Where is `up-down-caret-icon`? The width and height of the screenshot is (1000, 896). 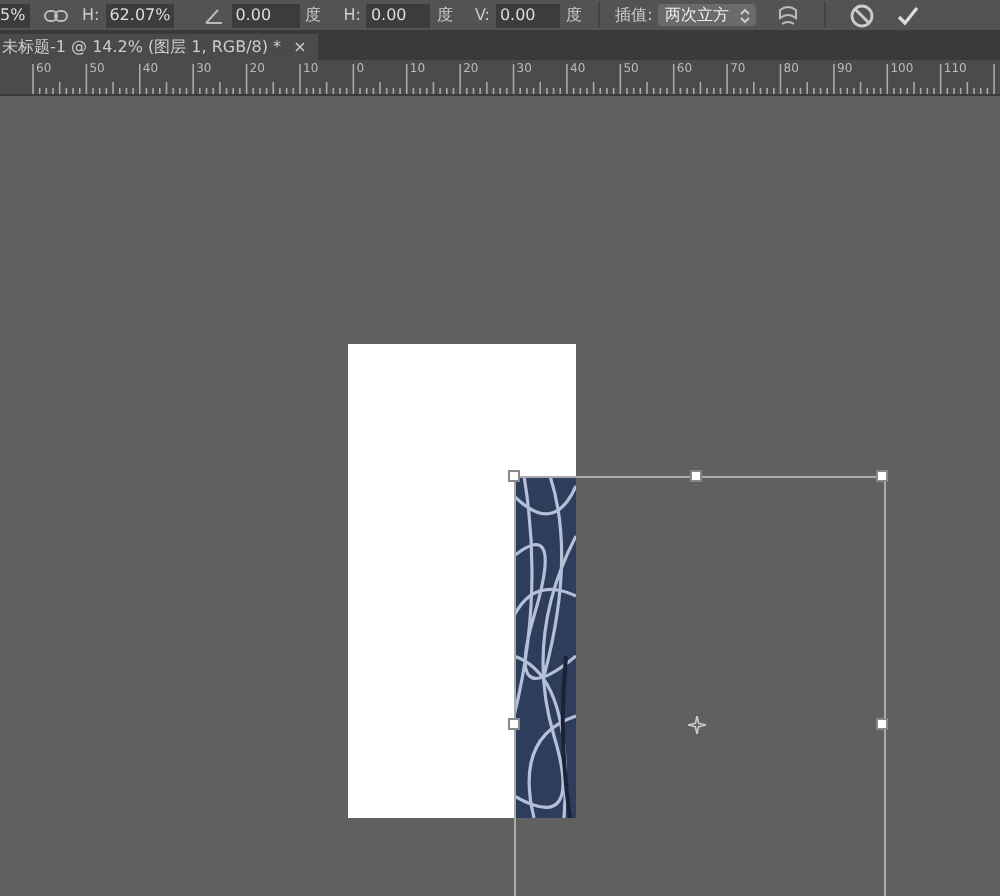 up-down-caret-icon is located at coordinates (745, 15).